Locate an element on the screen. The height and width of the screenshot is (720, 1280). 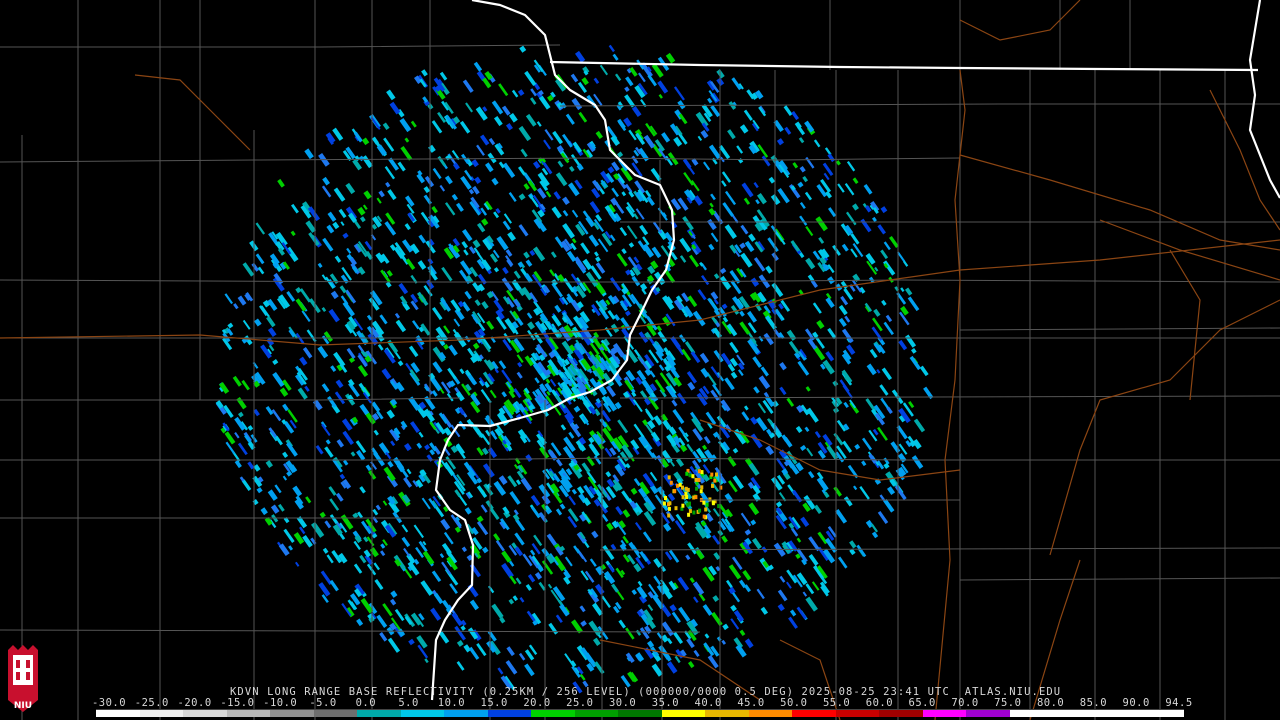
colorbar-tick: 30.0 is located at coordinates (622, 703).